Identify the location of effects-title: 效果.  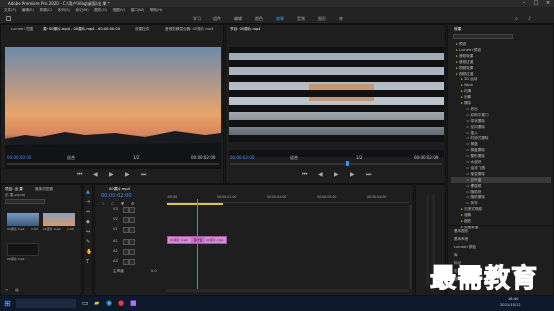
(458, 29).